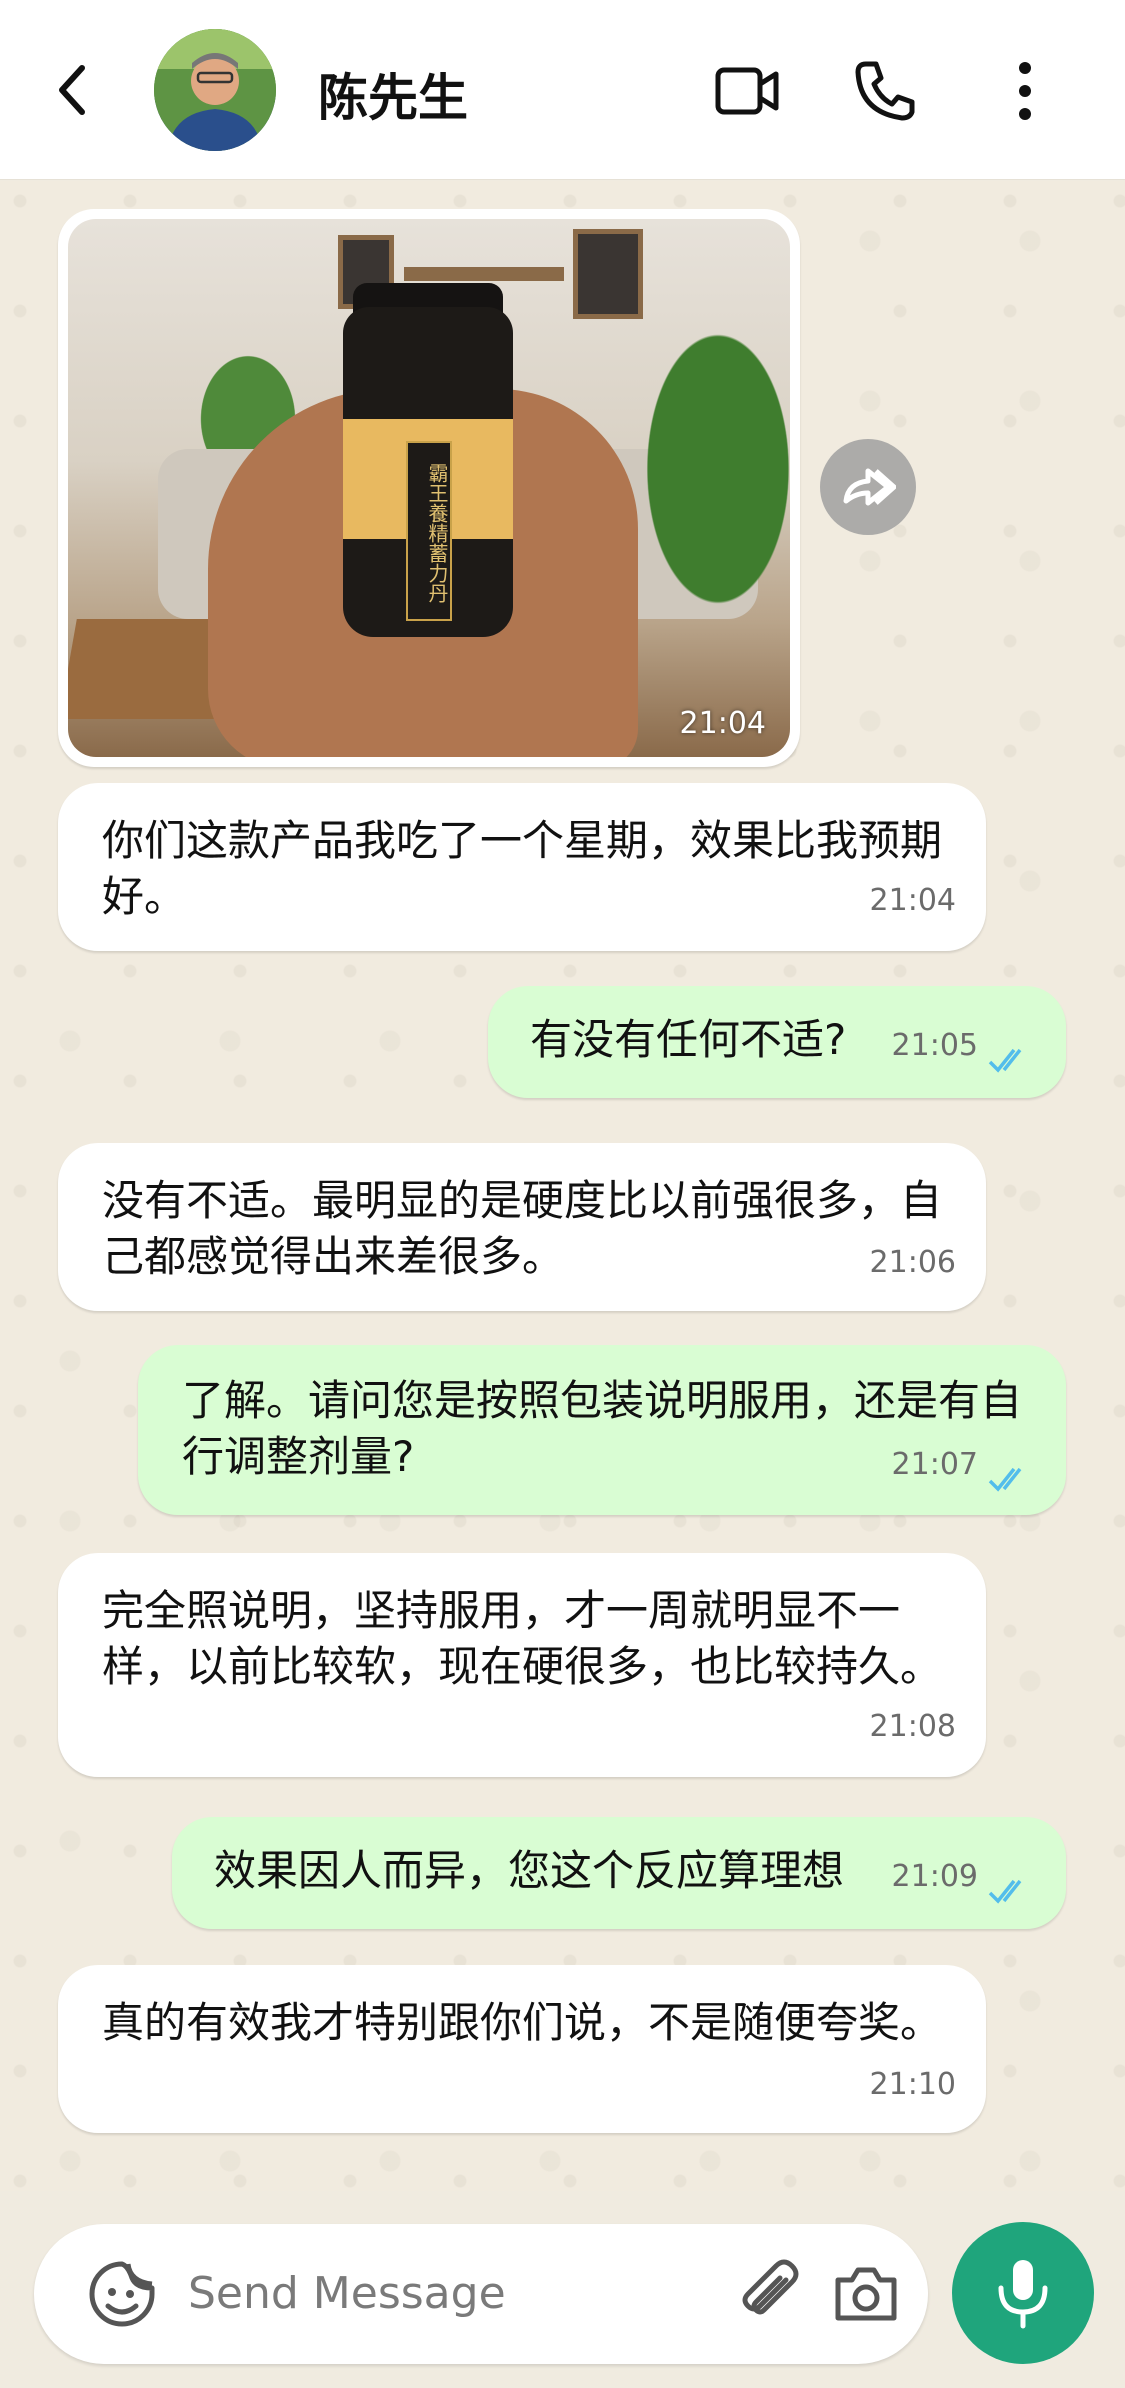 The width and height of the screenshot is (1125, 2388). Describe the element at coordinates (934, 1464) in the screenshot. I see `message-time: 21:07` at that location.